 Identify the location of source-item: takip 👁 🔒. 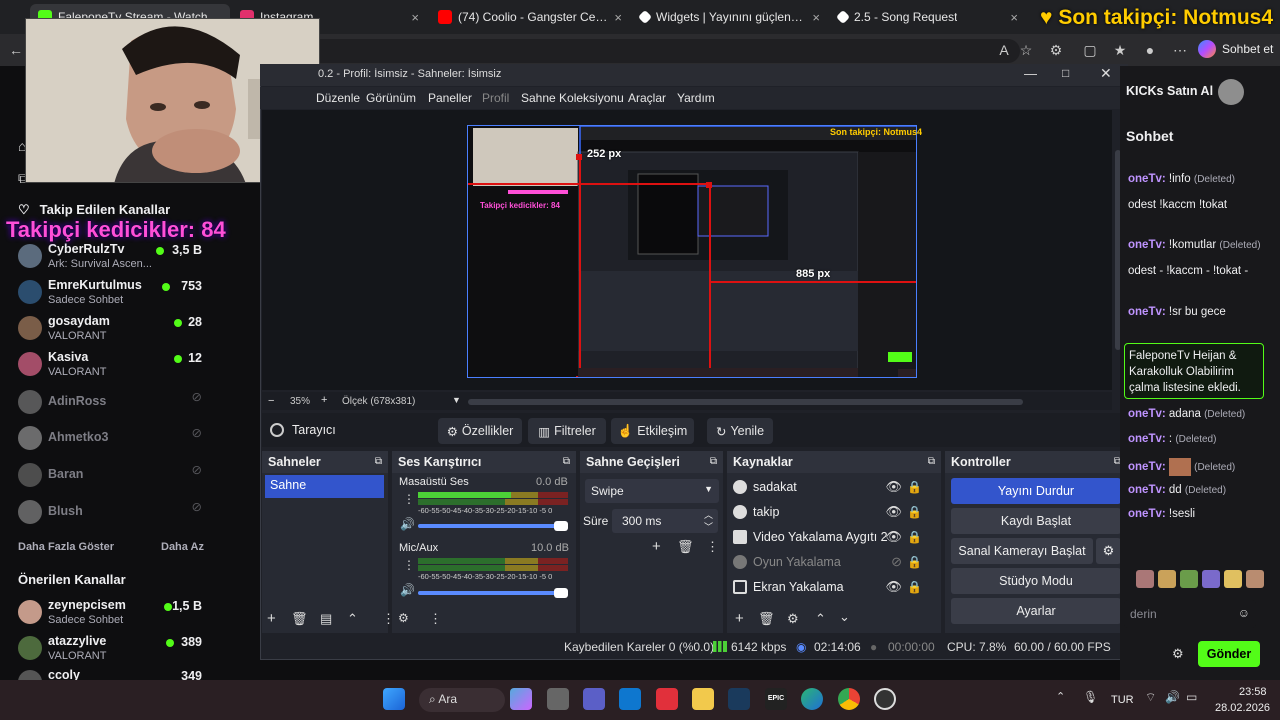
(830, 512).